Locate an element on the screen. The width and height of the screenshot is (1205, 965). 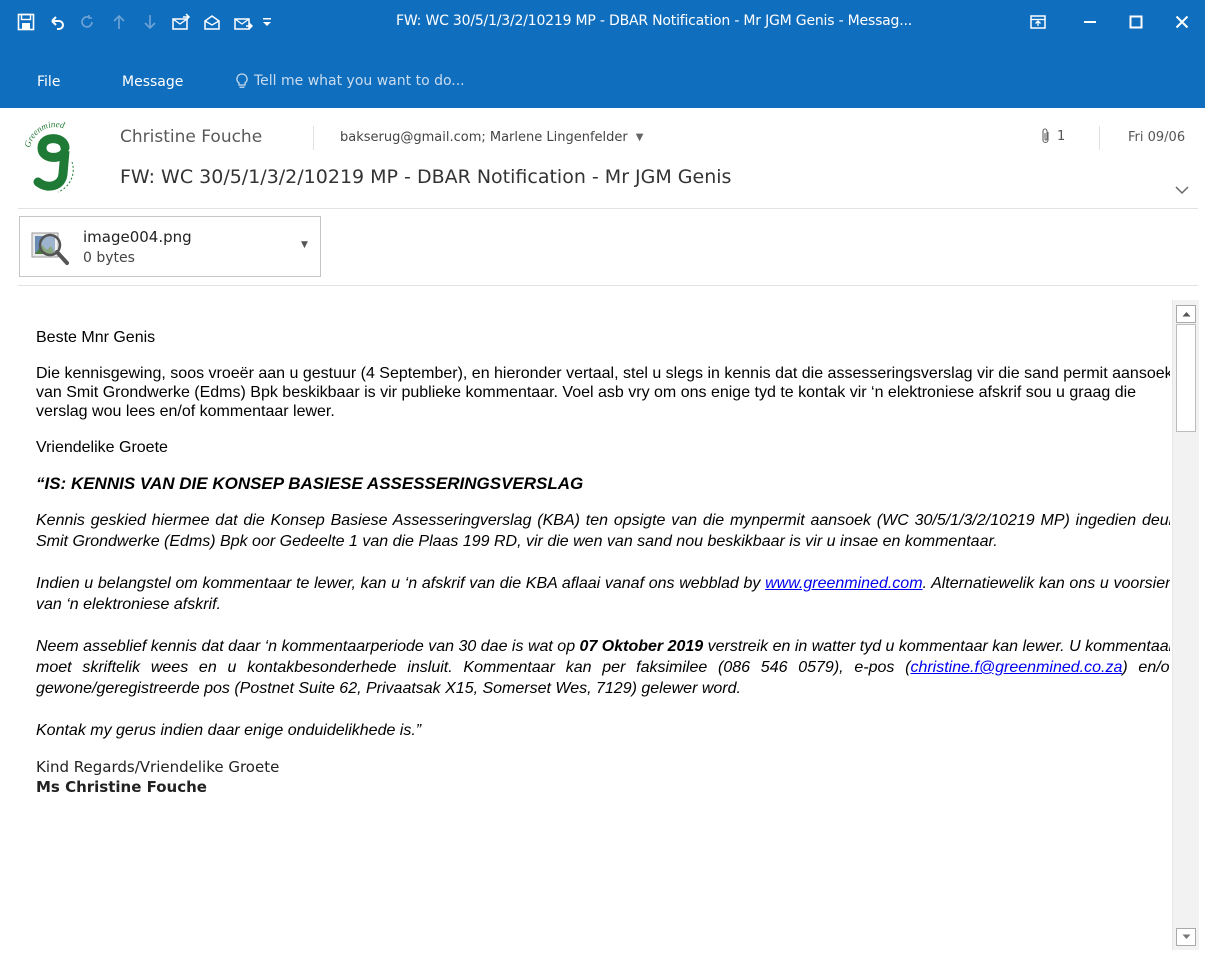
attachment-separator is located at coordinates (608, 285).